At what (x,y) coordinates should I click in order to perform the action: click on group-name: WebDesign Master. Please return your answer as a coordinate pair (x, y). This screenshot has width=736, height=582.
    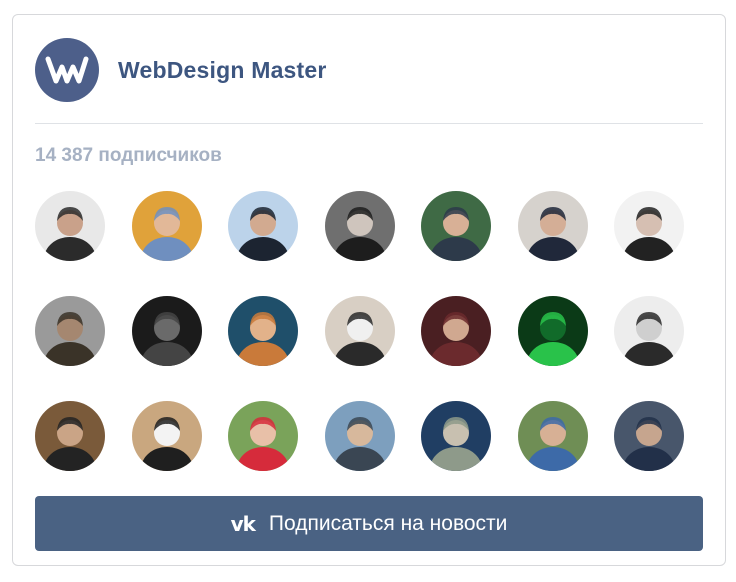
    Looking at the image, I should click on (222, 70).